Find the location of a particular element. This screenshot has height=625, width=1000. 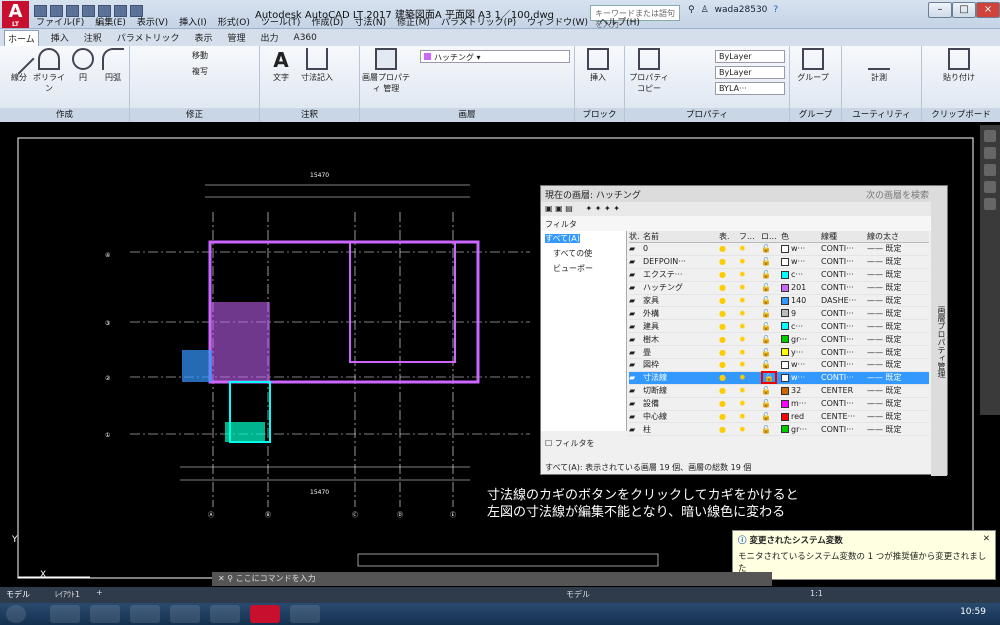

menu-parametric: パラメトリック(P) is located at coordinates (478, 21).